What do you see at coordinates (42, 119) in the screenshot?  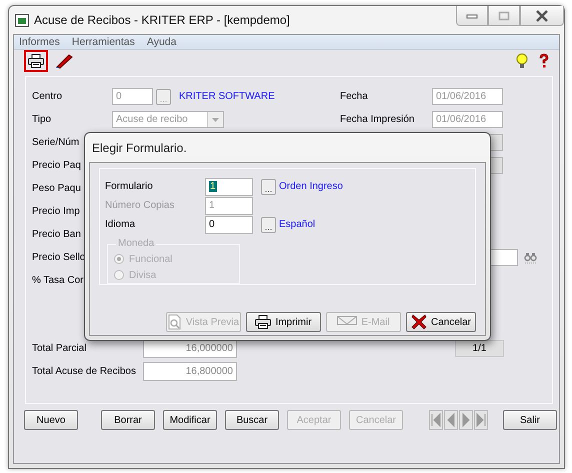 I see `field-label: Tipo` at bounding box center [42, 119].